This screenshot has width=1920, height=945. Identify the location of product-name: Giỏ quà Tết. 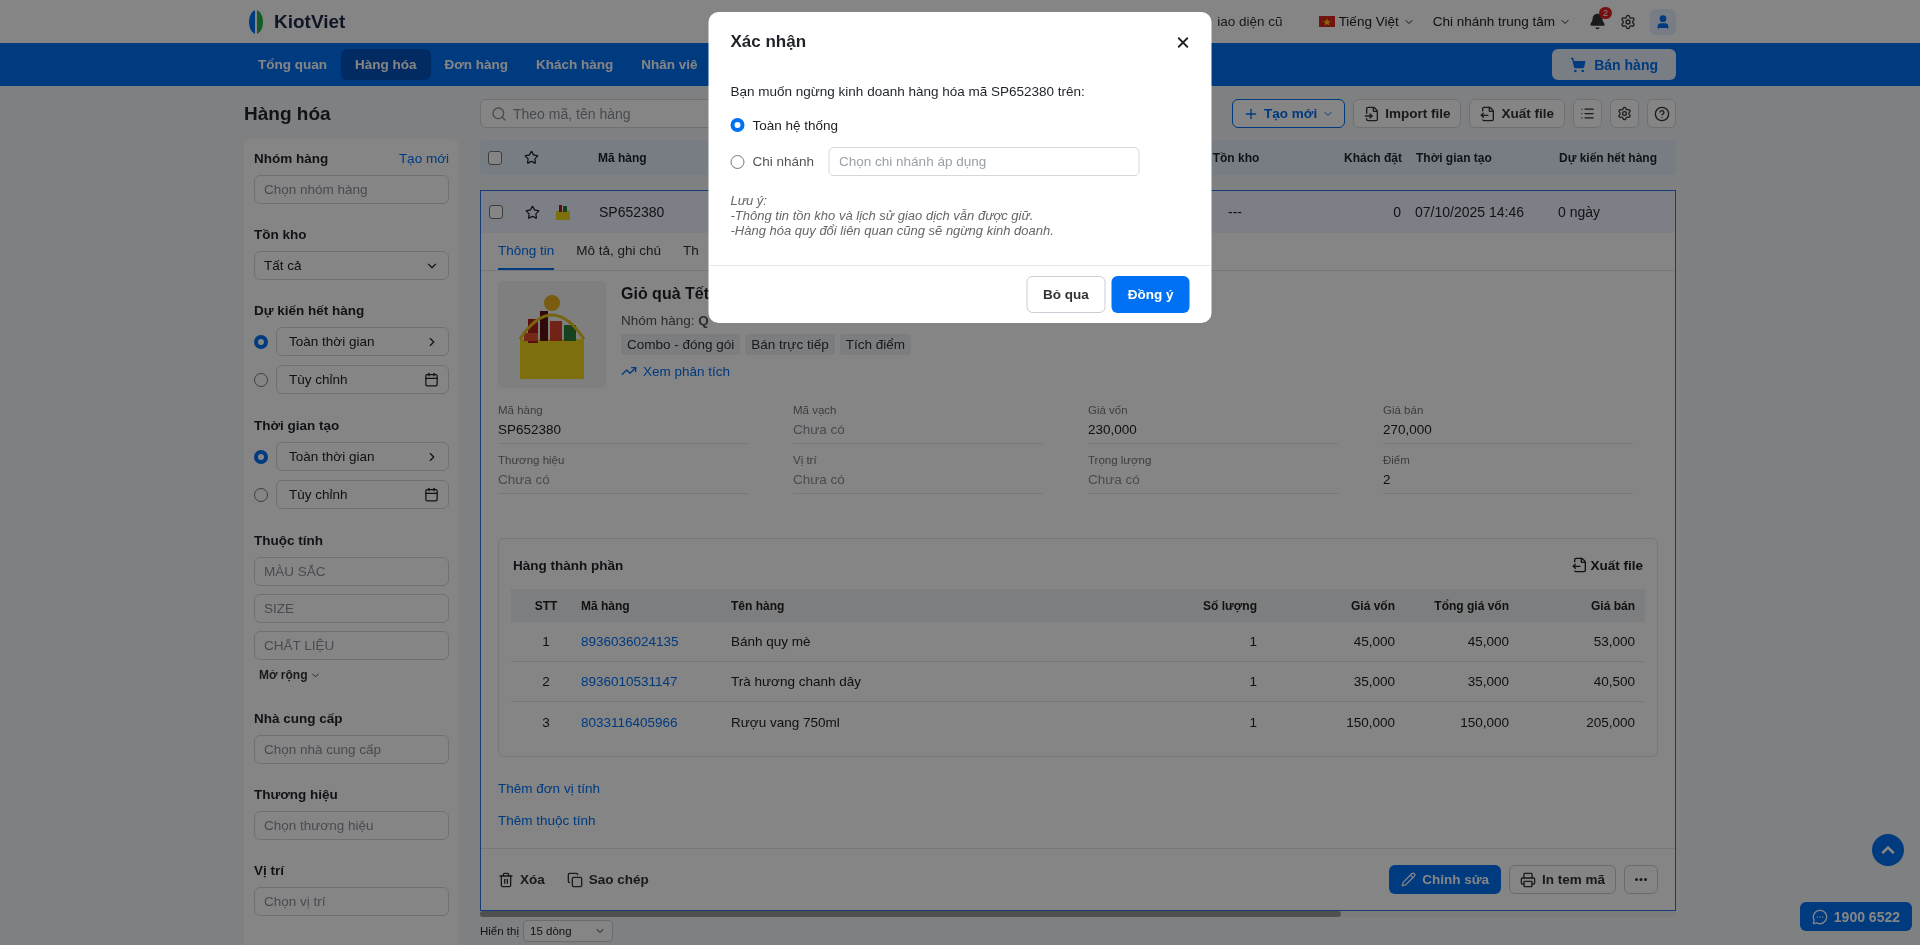
(665, 294).